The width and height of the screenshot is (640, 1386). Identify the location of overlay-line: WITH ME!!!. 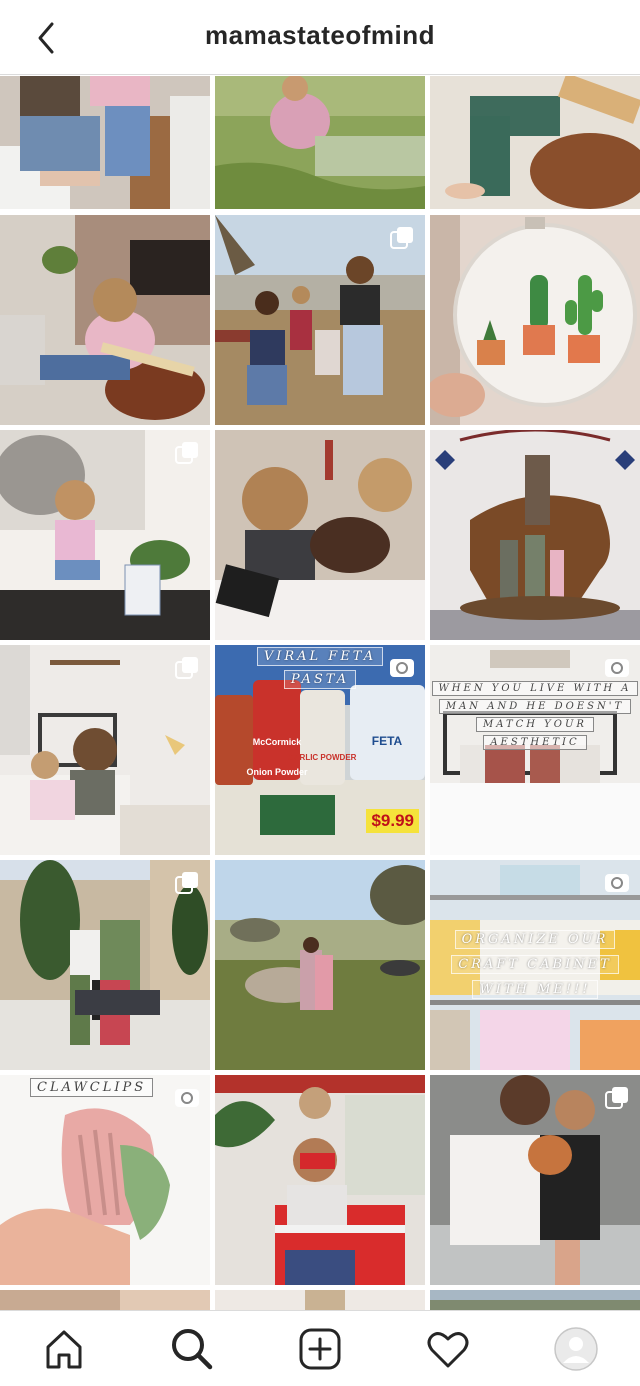
(535, 989).